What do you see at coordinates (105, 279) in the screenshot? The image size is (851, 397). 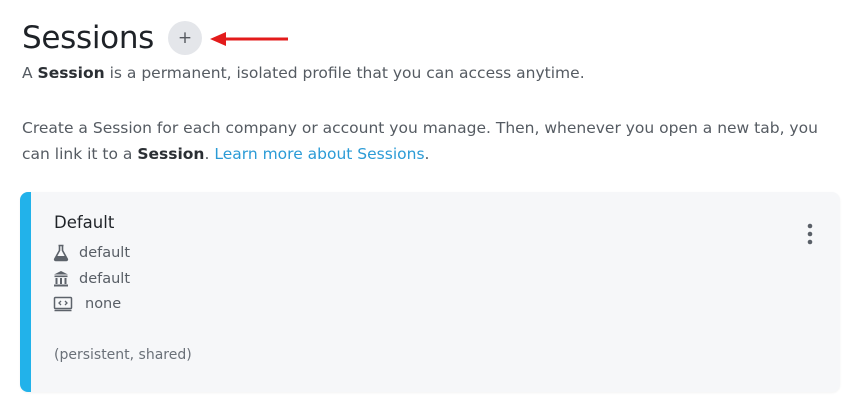 I see `organization-value: default` at bounding box center [105, 279].